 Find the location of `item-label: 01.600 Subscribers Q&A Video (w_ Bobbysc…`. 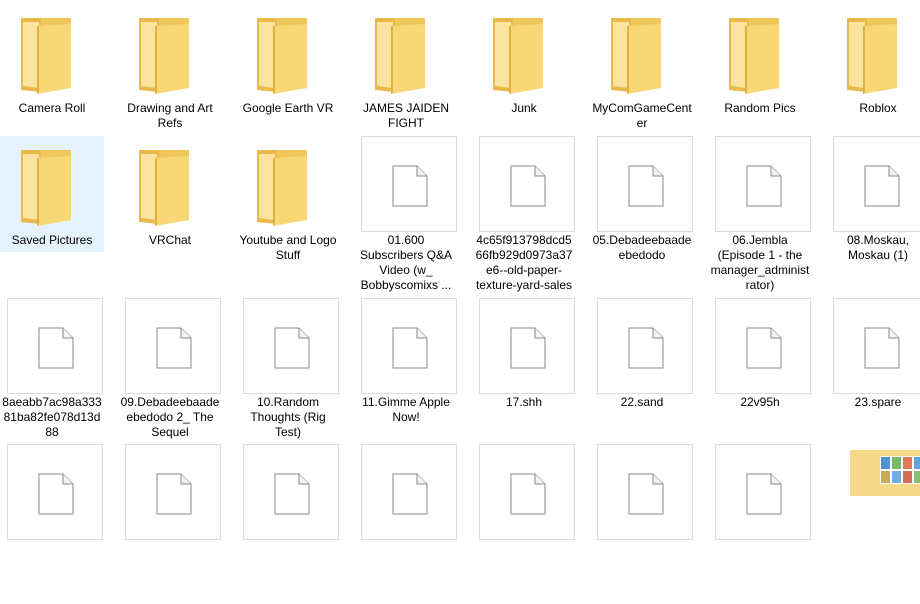

item-label: 01.600 Subscribers Q&A Video (w_ Bobbysc… is located at coordinates (406, 262).